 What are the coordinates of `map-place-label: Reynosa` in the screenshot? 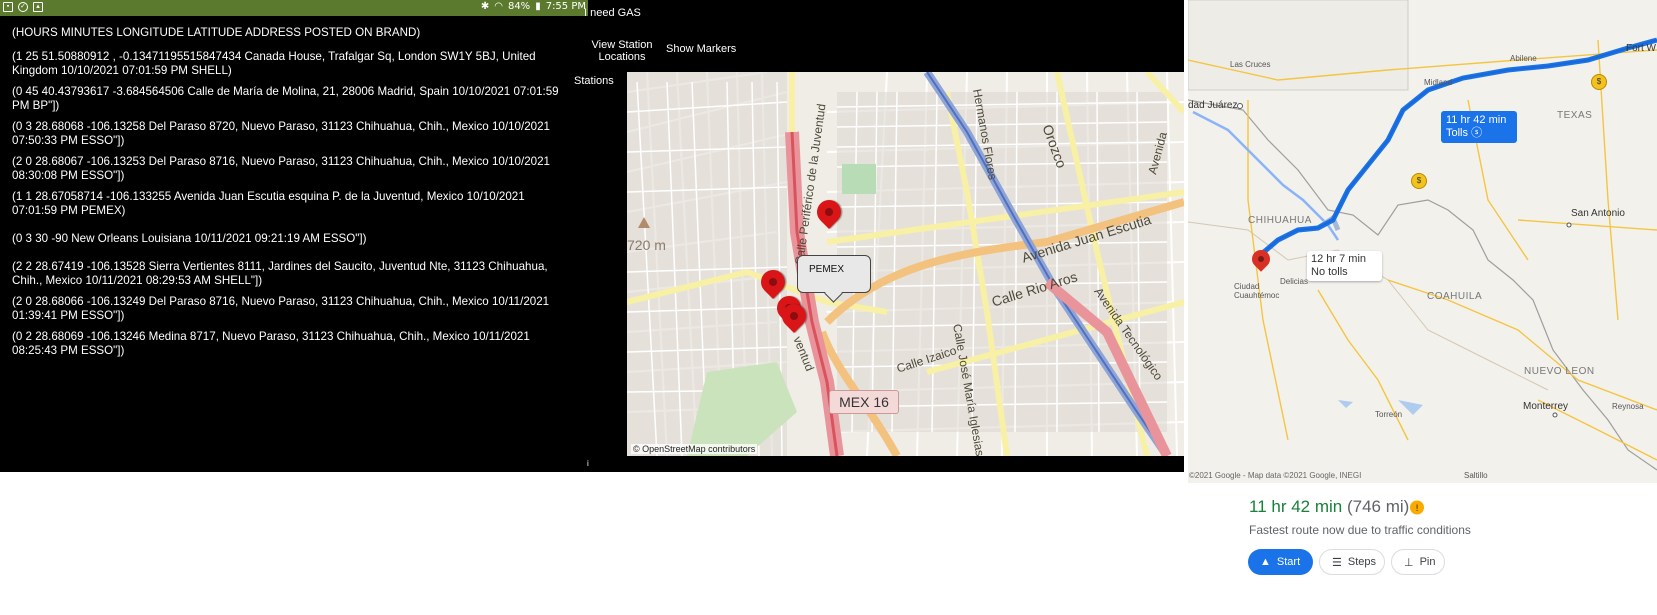 It's located at (1628, 406).